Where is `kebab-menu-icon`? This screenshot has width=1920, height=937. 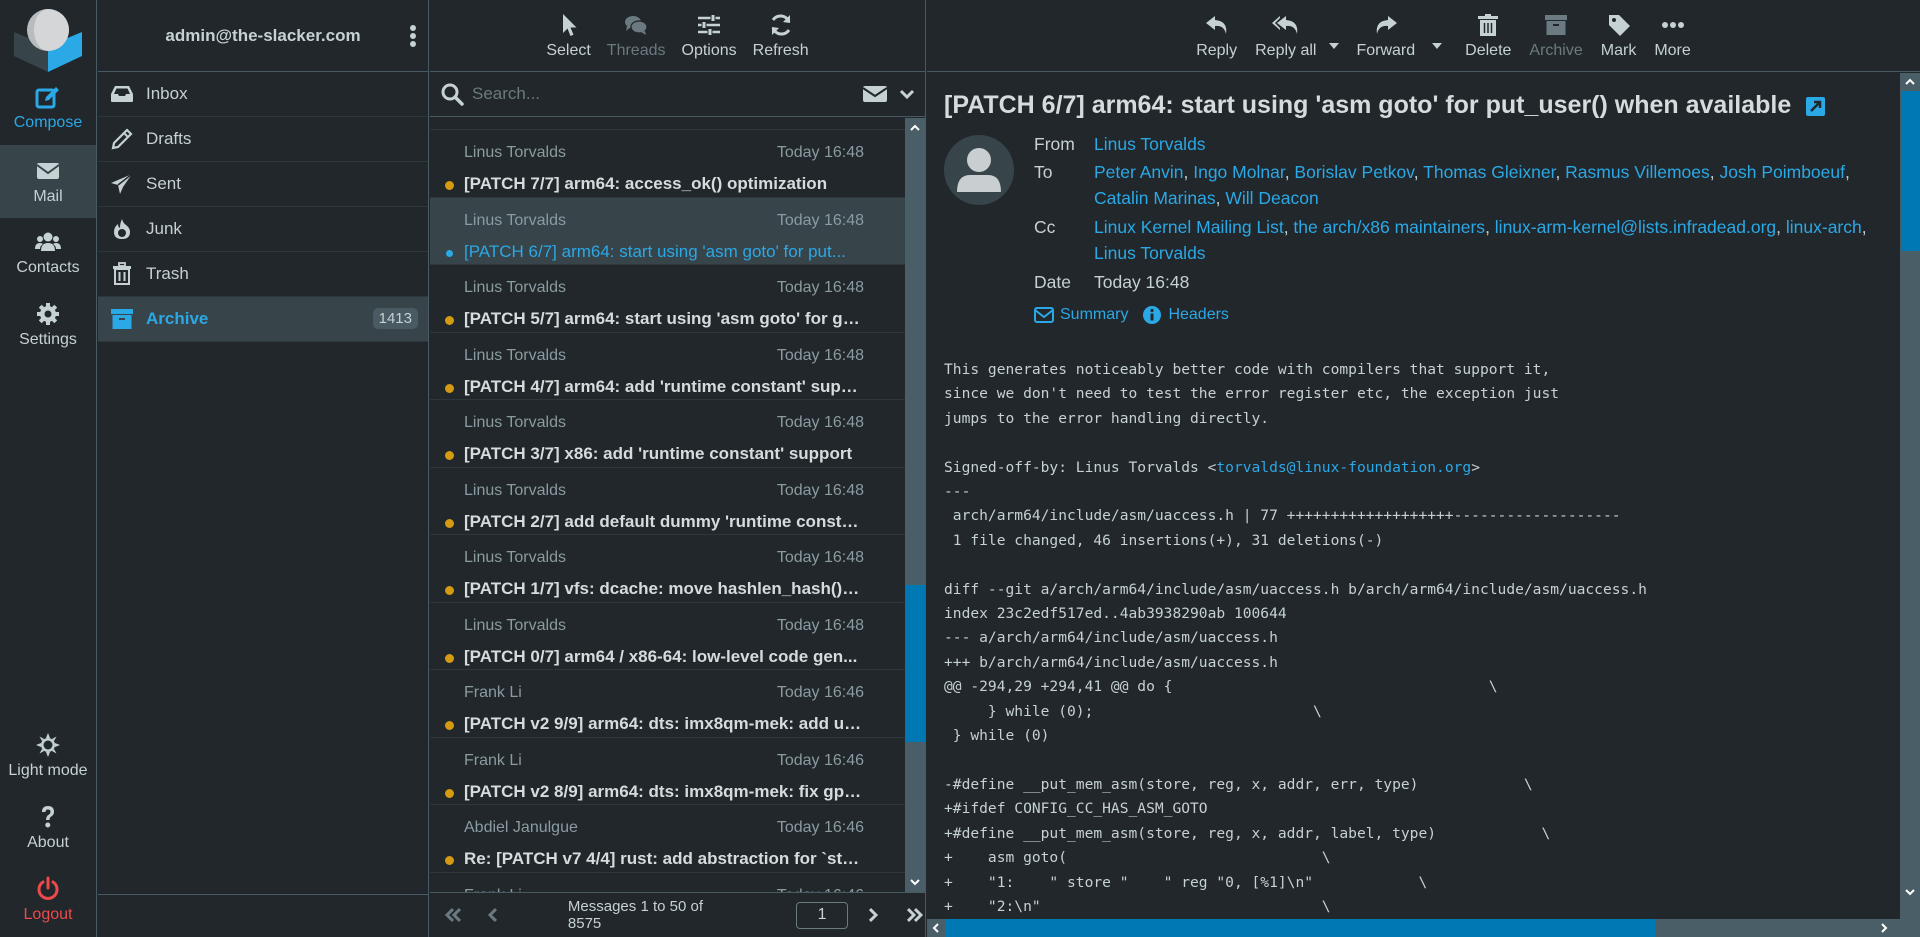
kebab-menu-icon is located at coordinates (413, 36).